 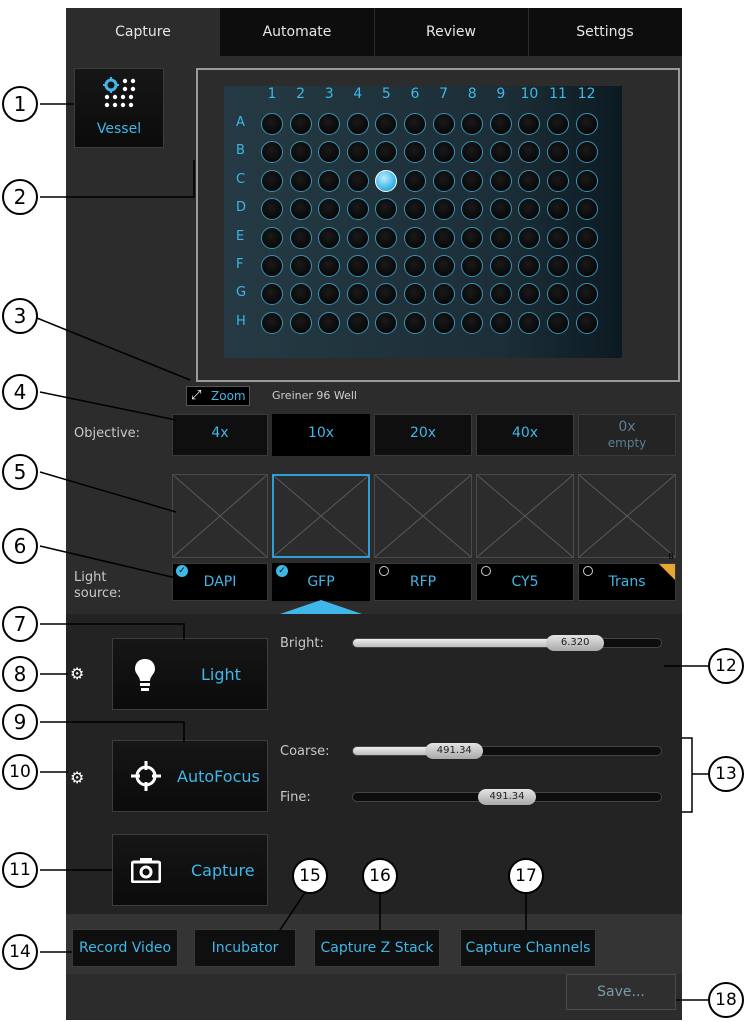 I want to click on callout-6: 6, so click(x=20, y=546).